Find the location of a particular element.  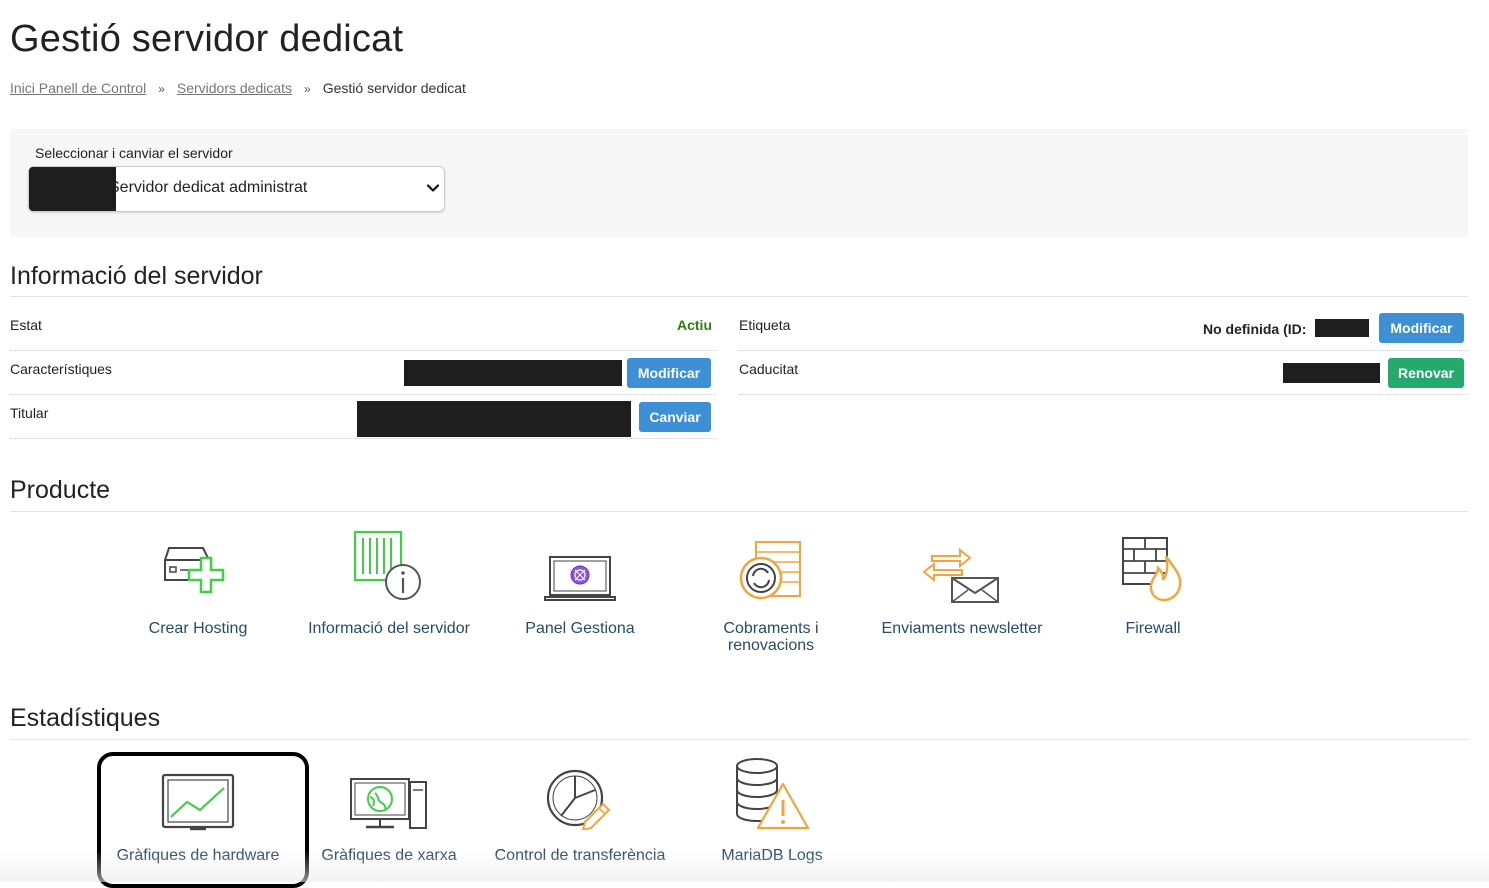

network-charts-label: Gràfiques de xarxa is located at coordinates (389, 855).